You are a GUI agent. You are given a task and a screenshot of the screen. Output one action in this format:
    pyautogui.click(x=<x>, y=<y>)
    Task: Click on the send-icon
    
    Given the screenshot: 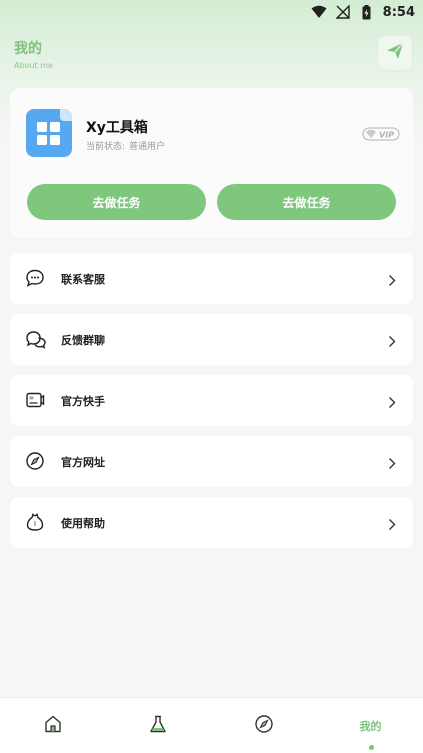 What is the action you would take?
    pyautogui.click(x=395, y=53)
    